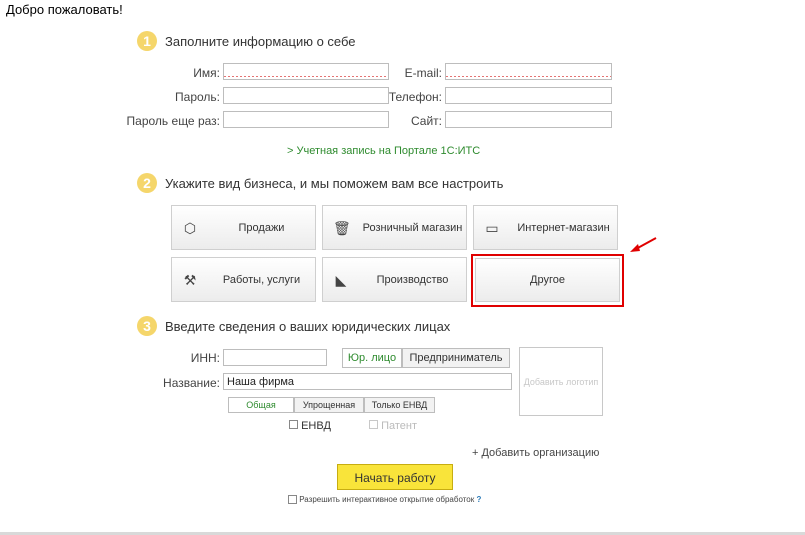  Describe the element at coordinates (367, 381) in the screenshot. I see `org-name-input` at that location.